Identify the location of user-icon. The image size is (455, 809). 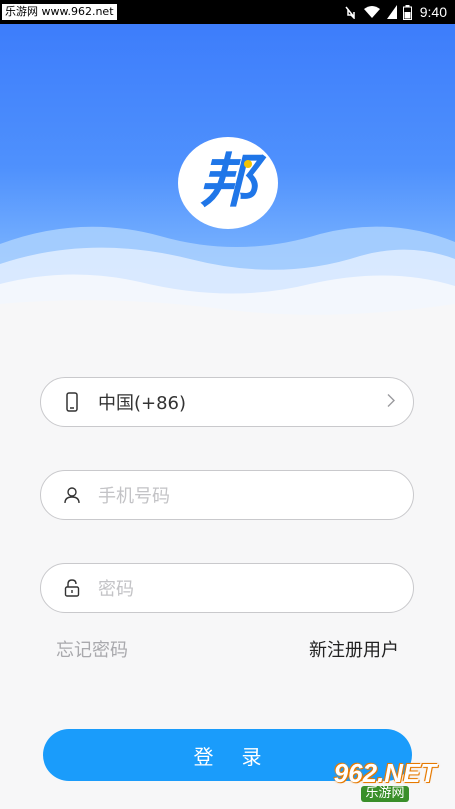
(72, 495).